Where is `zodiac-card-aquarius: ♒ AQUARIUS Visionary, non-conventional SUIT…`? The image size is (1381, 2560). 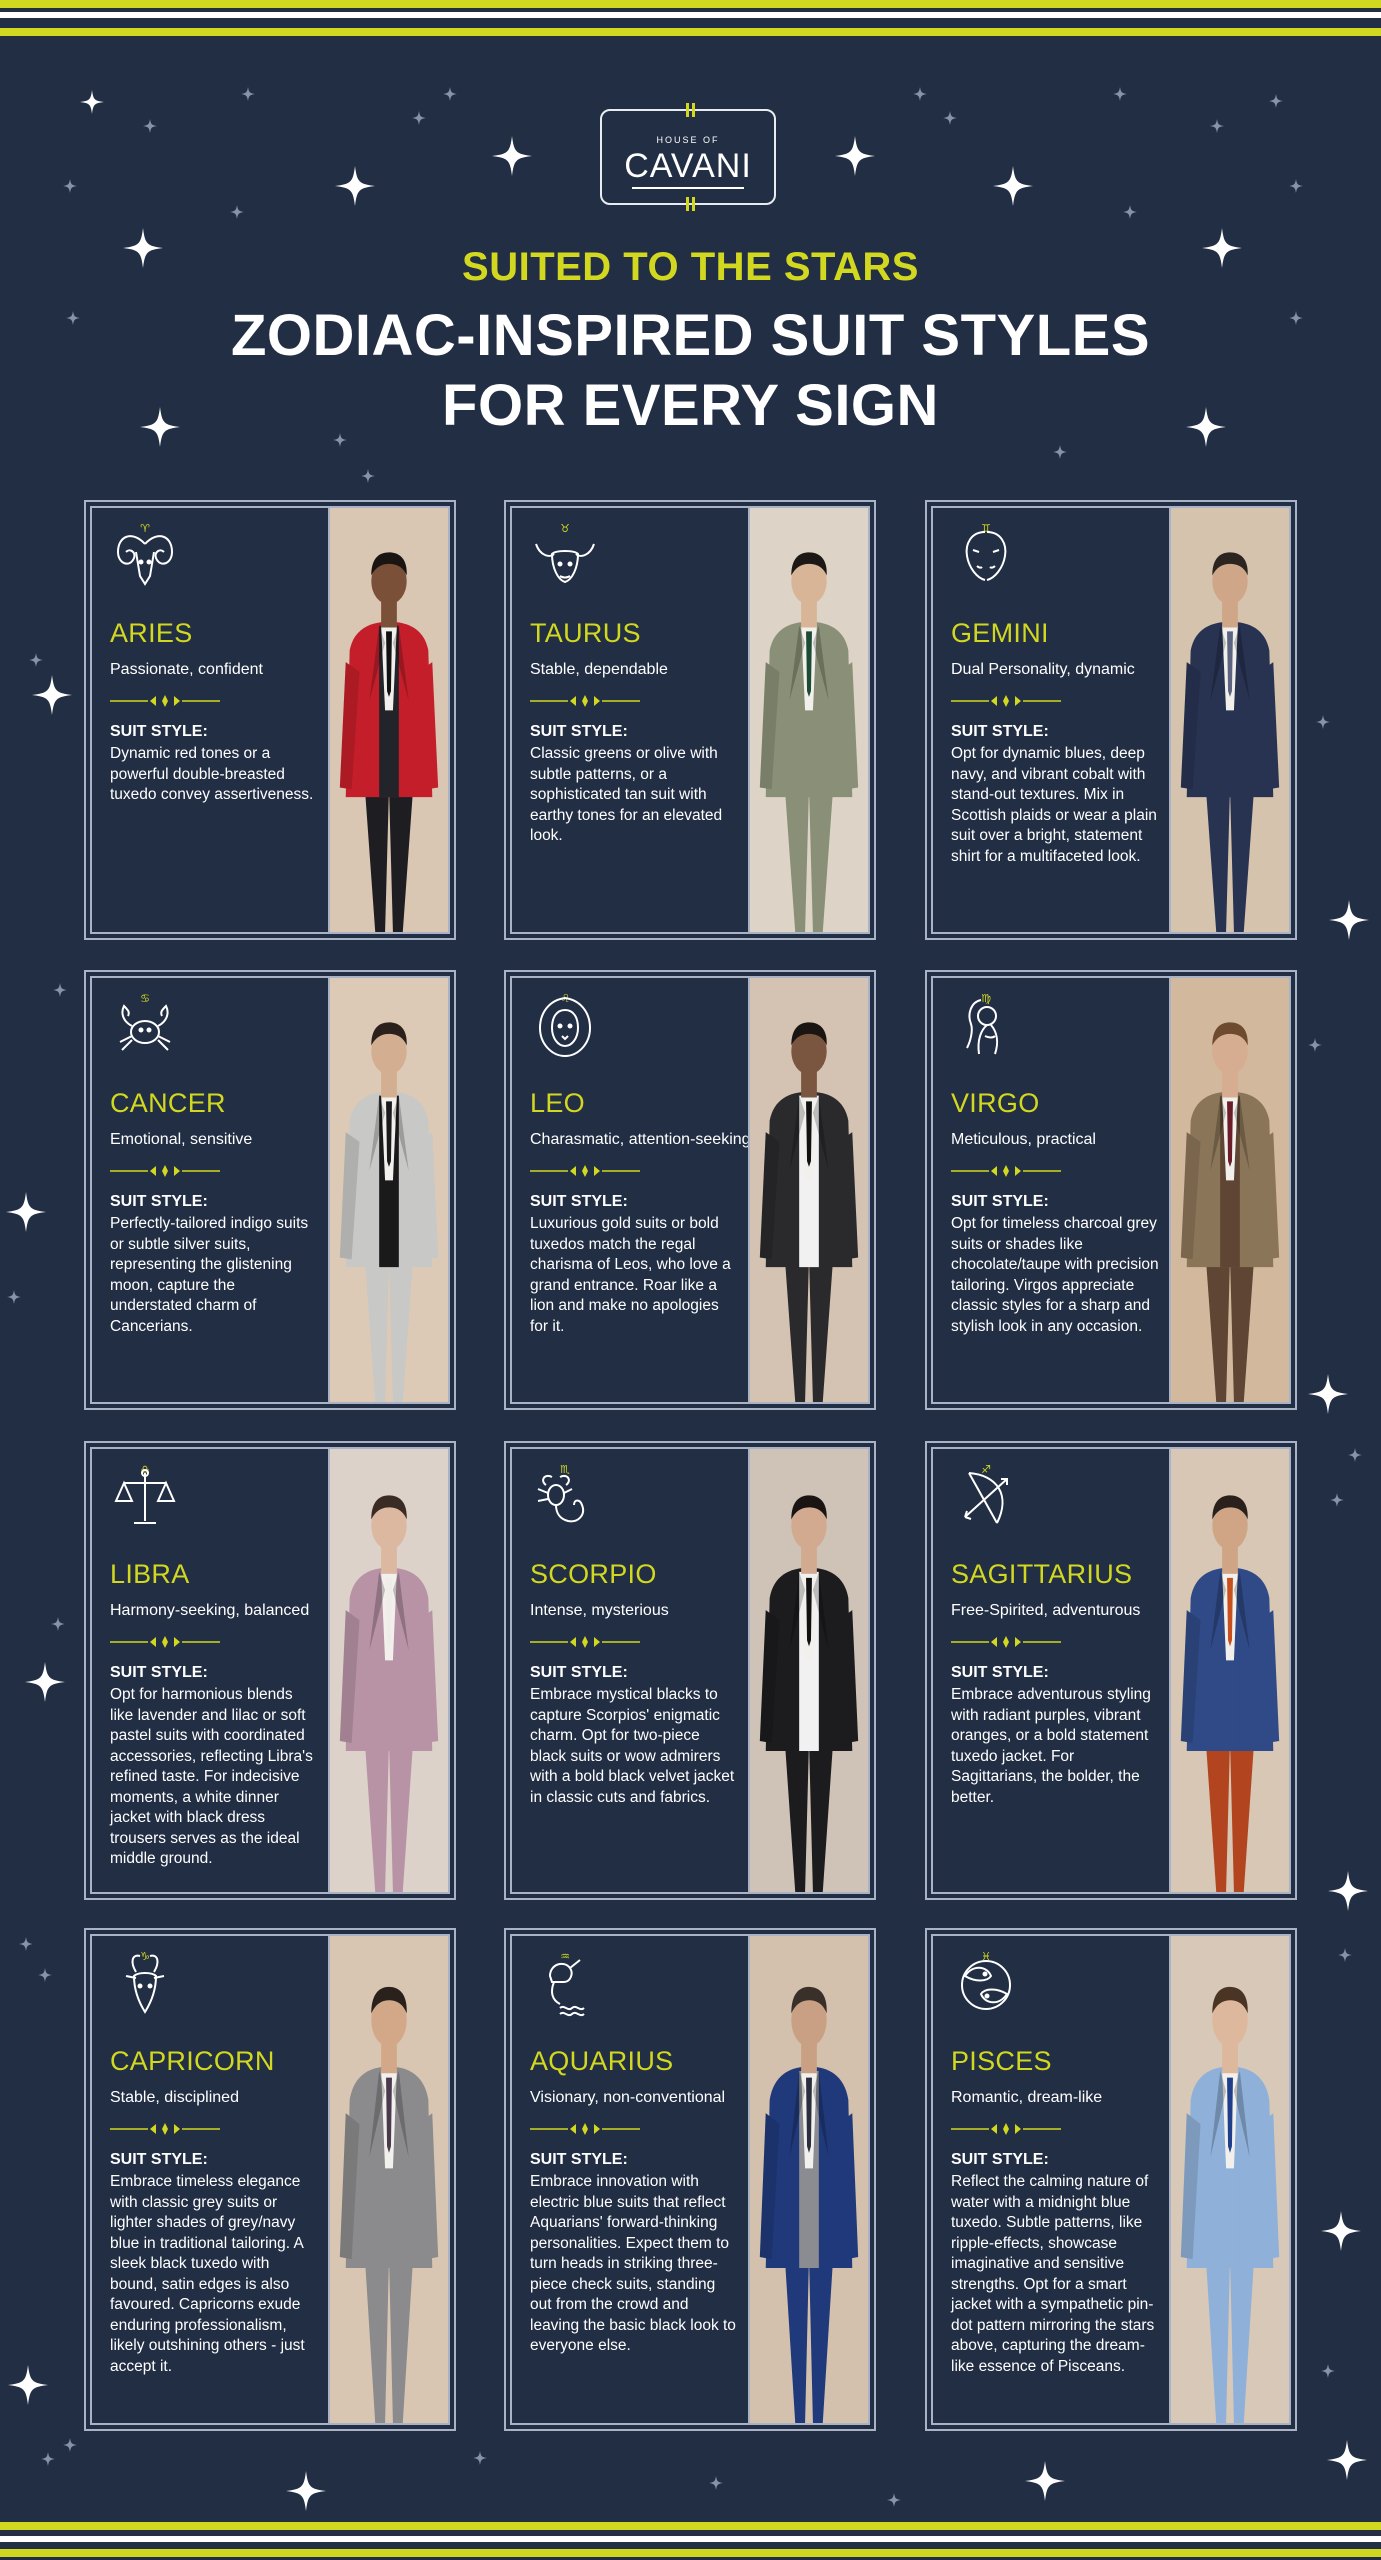
zodiac-card-aquarius: ♒ AQUARIUS Visionary, non-conventional SUIT… is located at coordinates (690, 2179).